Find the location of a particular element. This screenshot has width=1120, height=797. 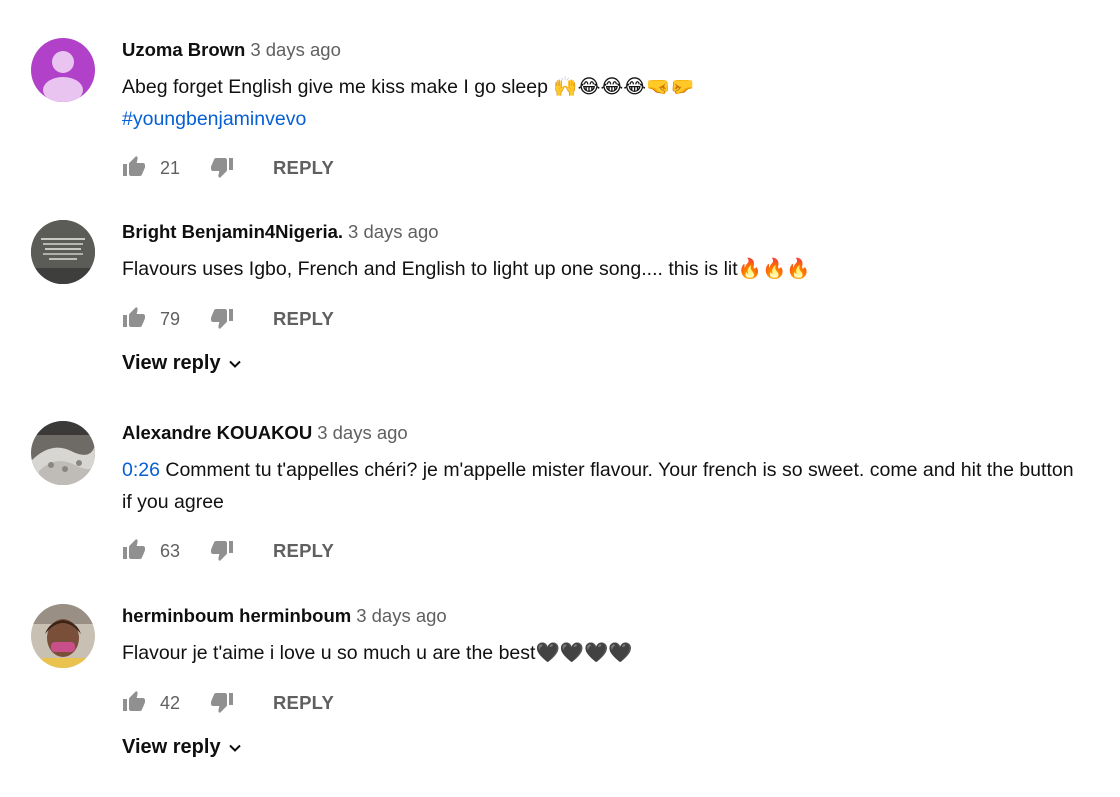

comment-actions: 42 REPLY is located at coordinates (252, 704).